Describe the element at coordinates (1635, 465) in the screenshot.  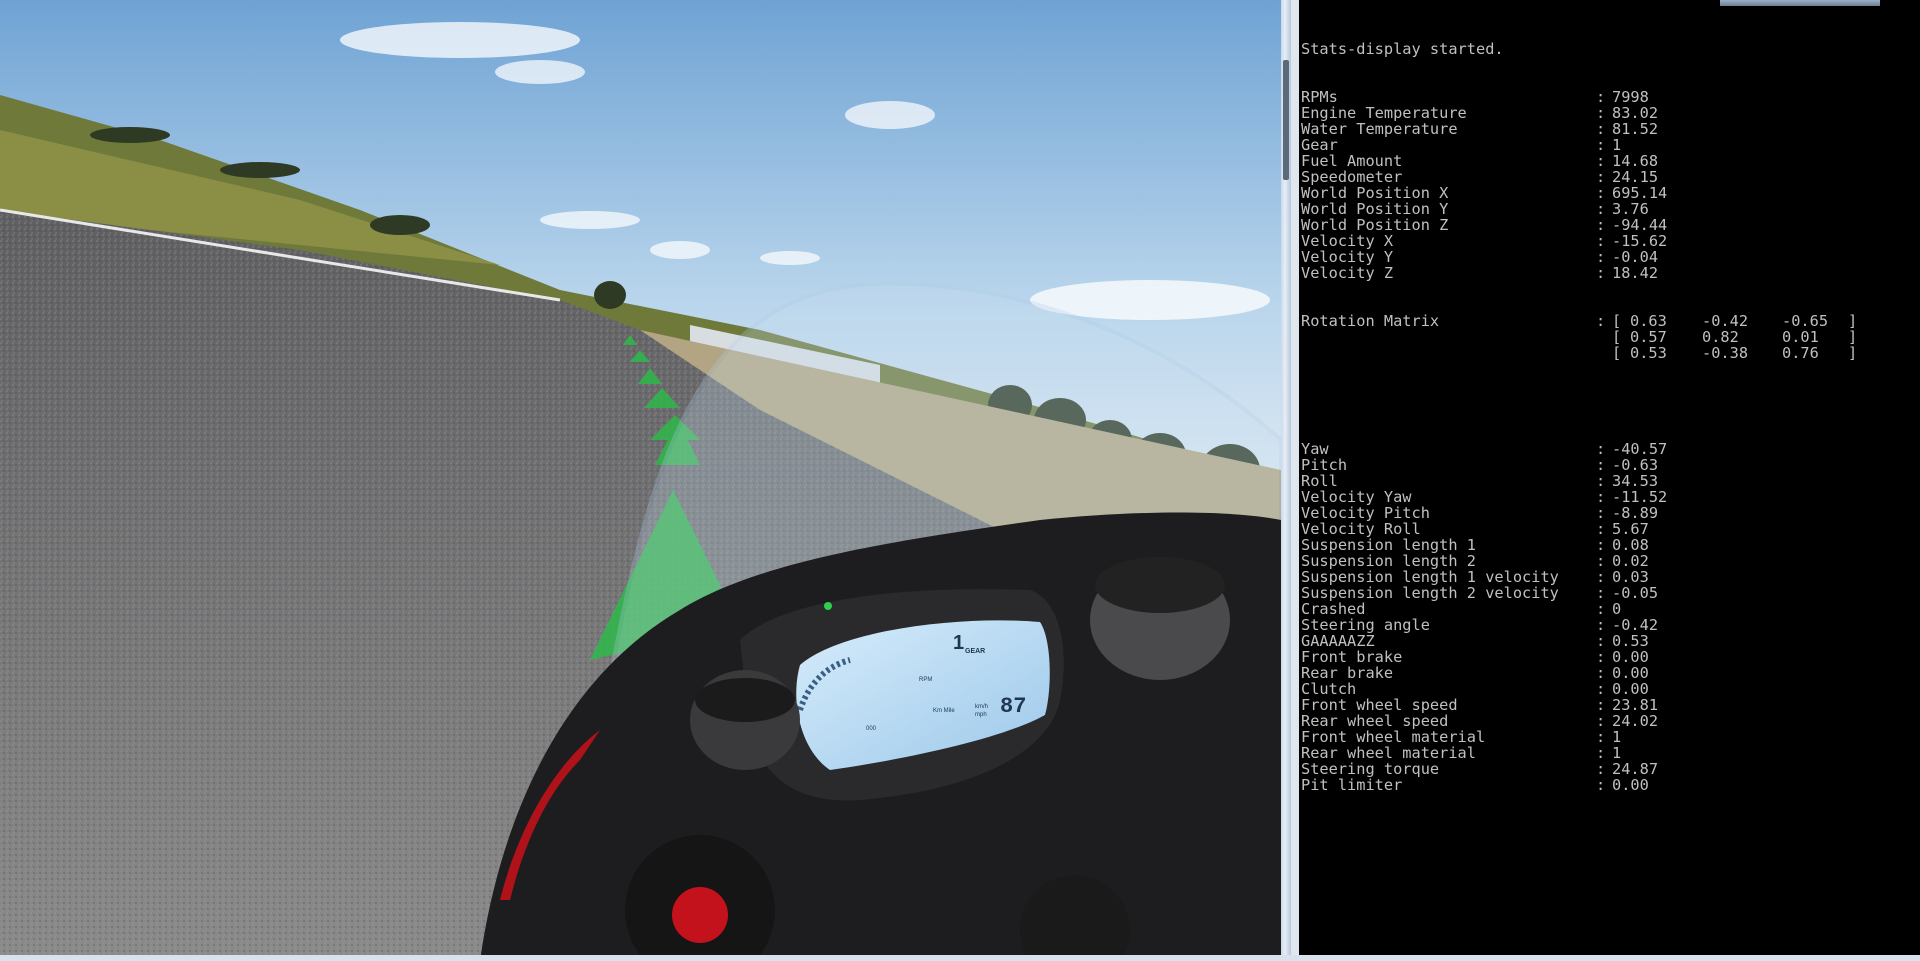
I see `stat-value: -0.63` at that location.